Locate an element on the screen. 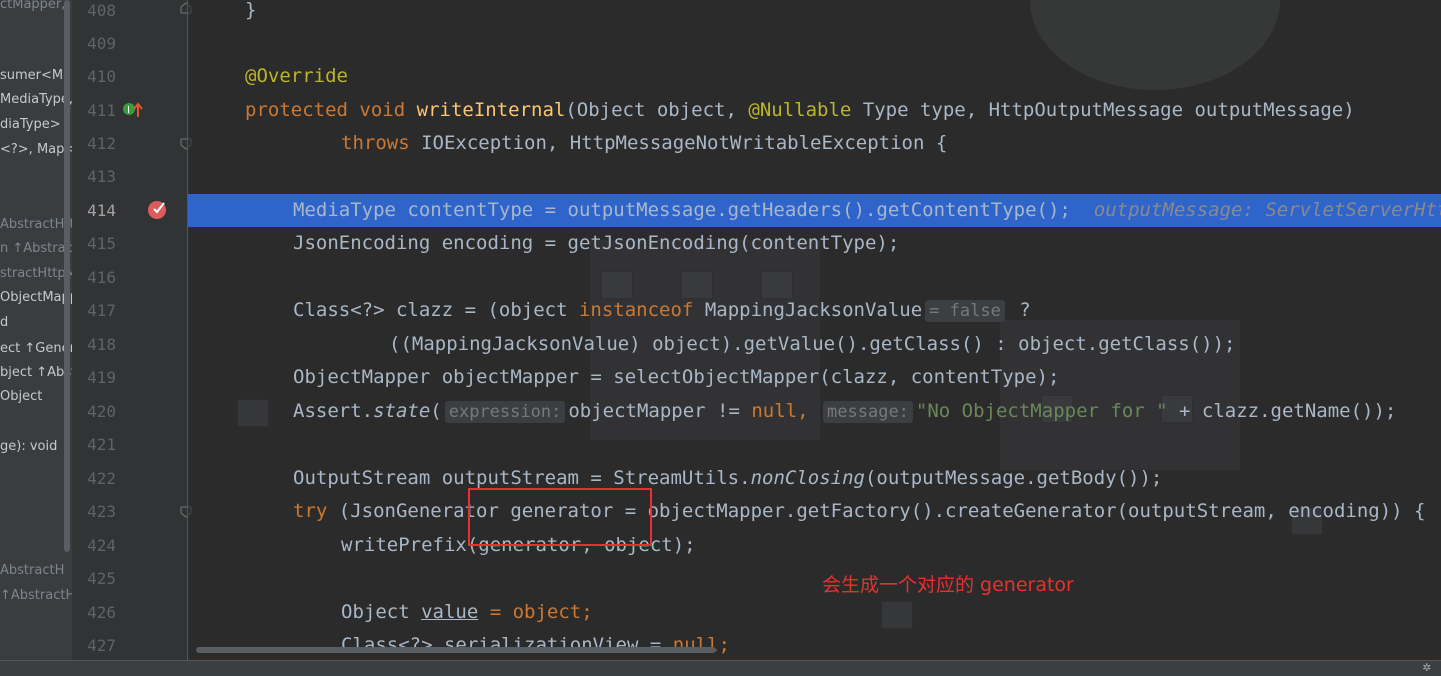 This screenshot has width=1441, height=676. line-number: 425 is located at coordinates (101, 578).